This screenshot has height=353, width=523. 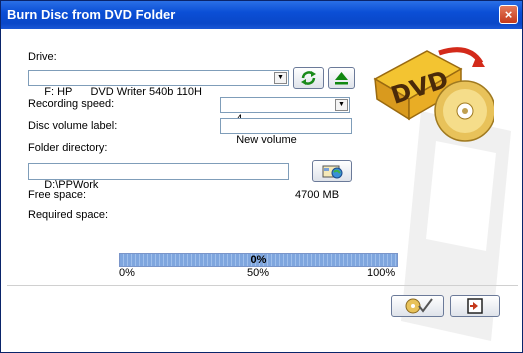 I want to click on browse-folder-button, so click(x=332, y=171).